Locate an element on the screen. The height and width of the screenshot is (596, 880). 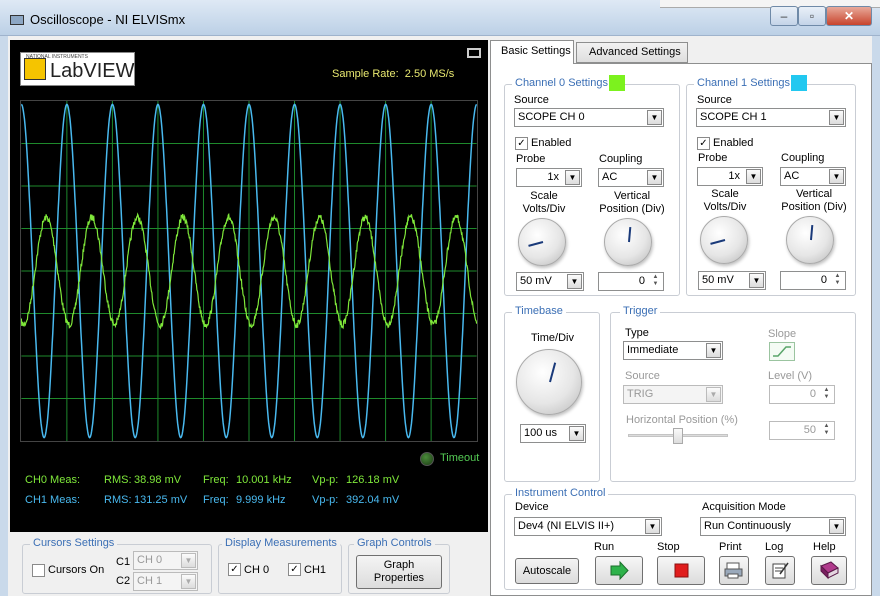
window-title: Oscilloscope - NI ELVISmx is located at coordinates (108, 19).